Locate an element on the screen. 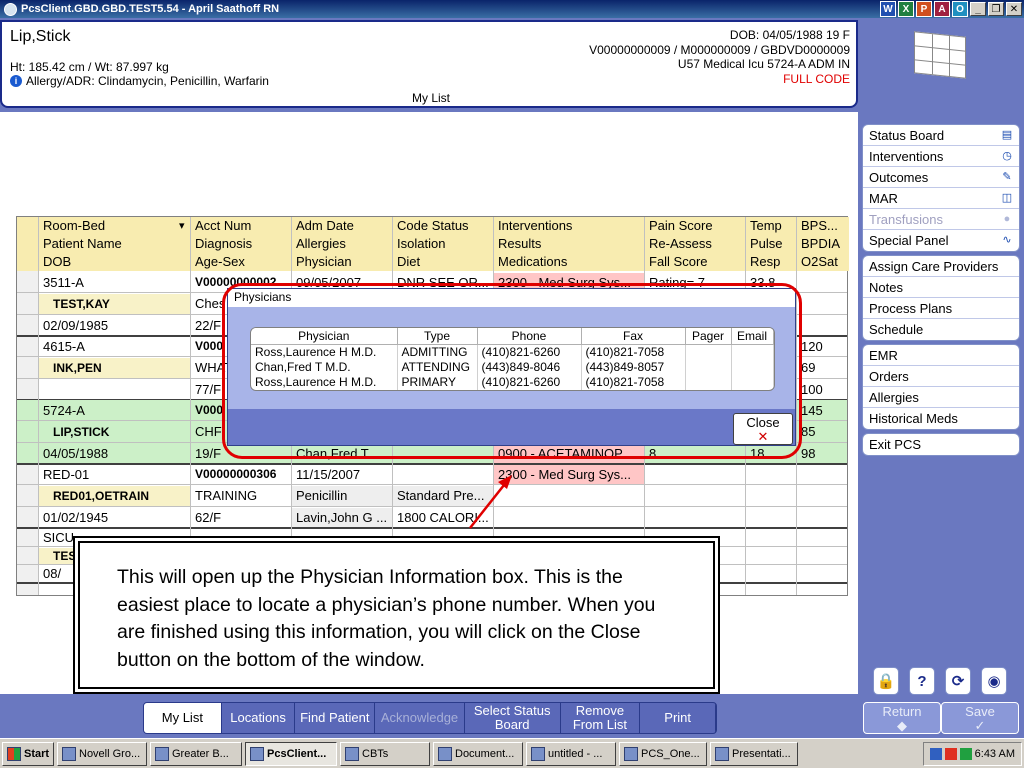 The width and height of the screenshot is (1024, 768). grid-cell: TEST,KAY is located at coordinates (115, 304).